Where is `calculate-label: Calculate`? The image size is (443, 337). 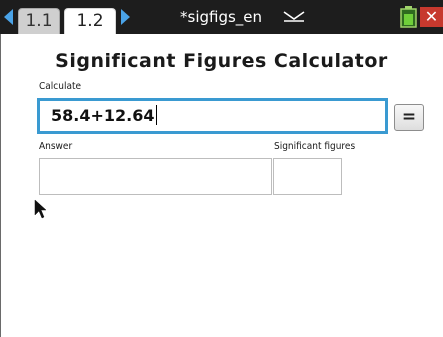 calculate-label: Calculate is located at coordinates (60, 86).